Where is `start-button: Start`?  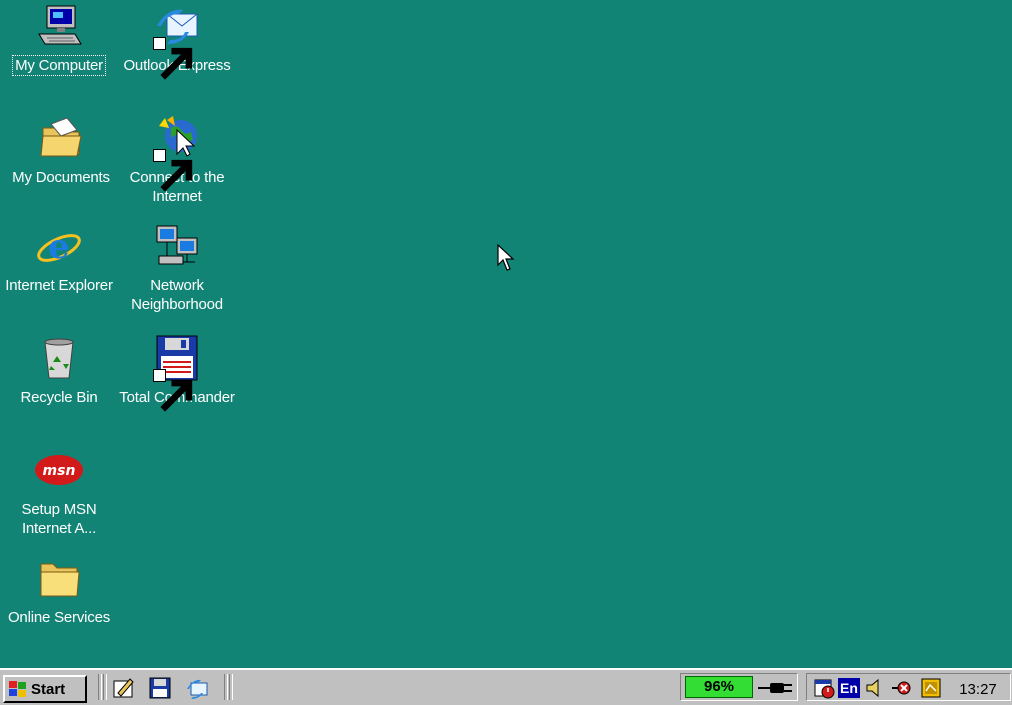 start-button: Start is located at coordinates (45, 689).